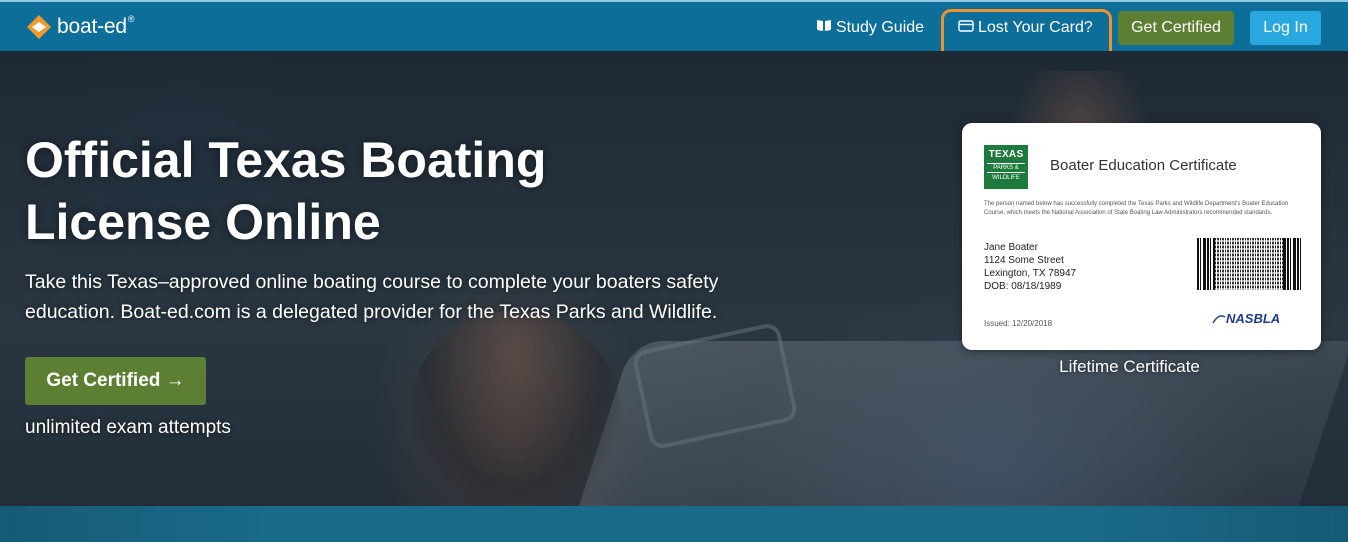  Describe the element at coordinates (1006, 154) in the screenshot. I see `tpw-logo-line1: TEXAS` at that location.